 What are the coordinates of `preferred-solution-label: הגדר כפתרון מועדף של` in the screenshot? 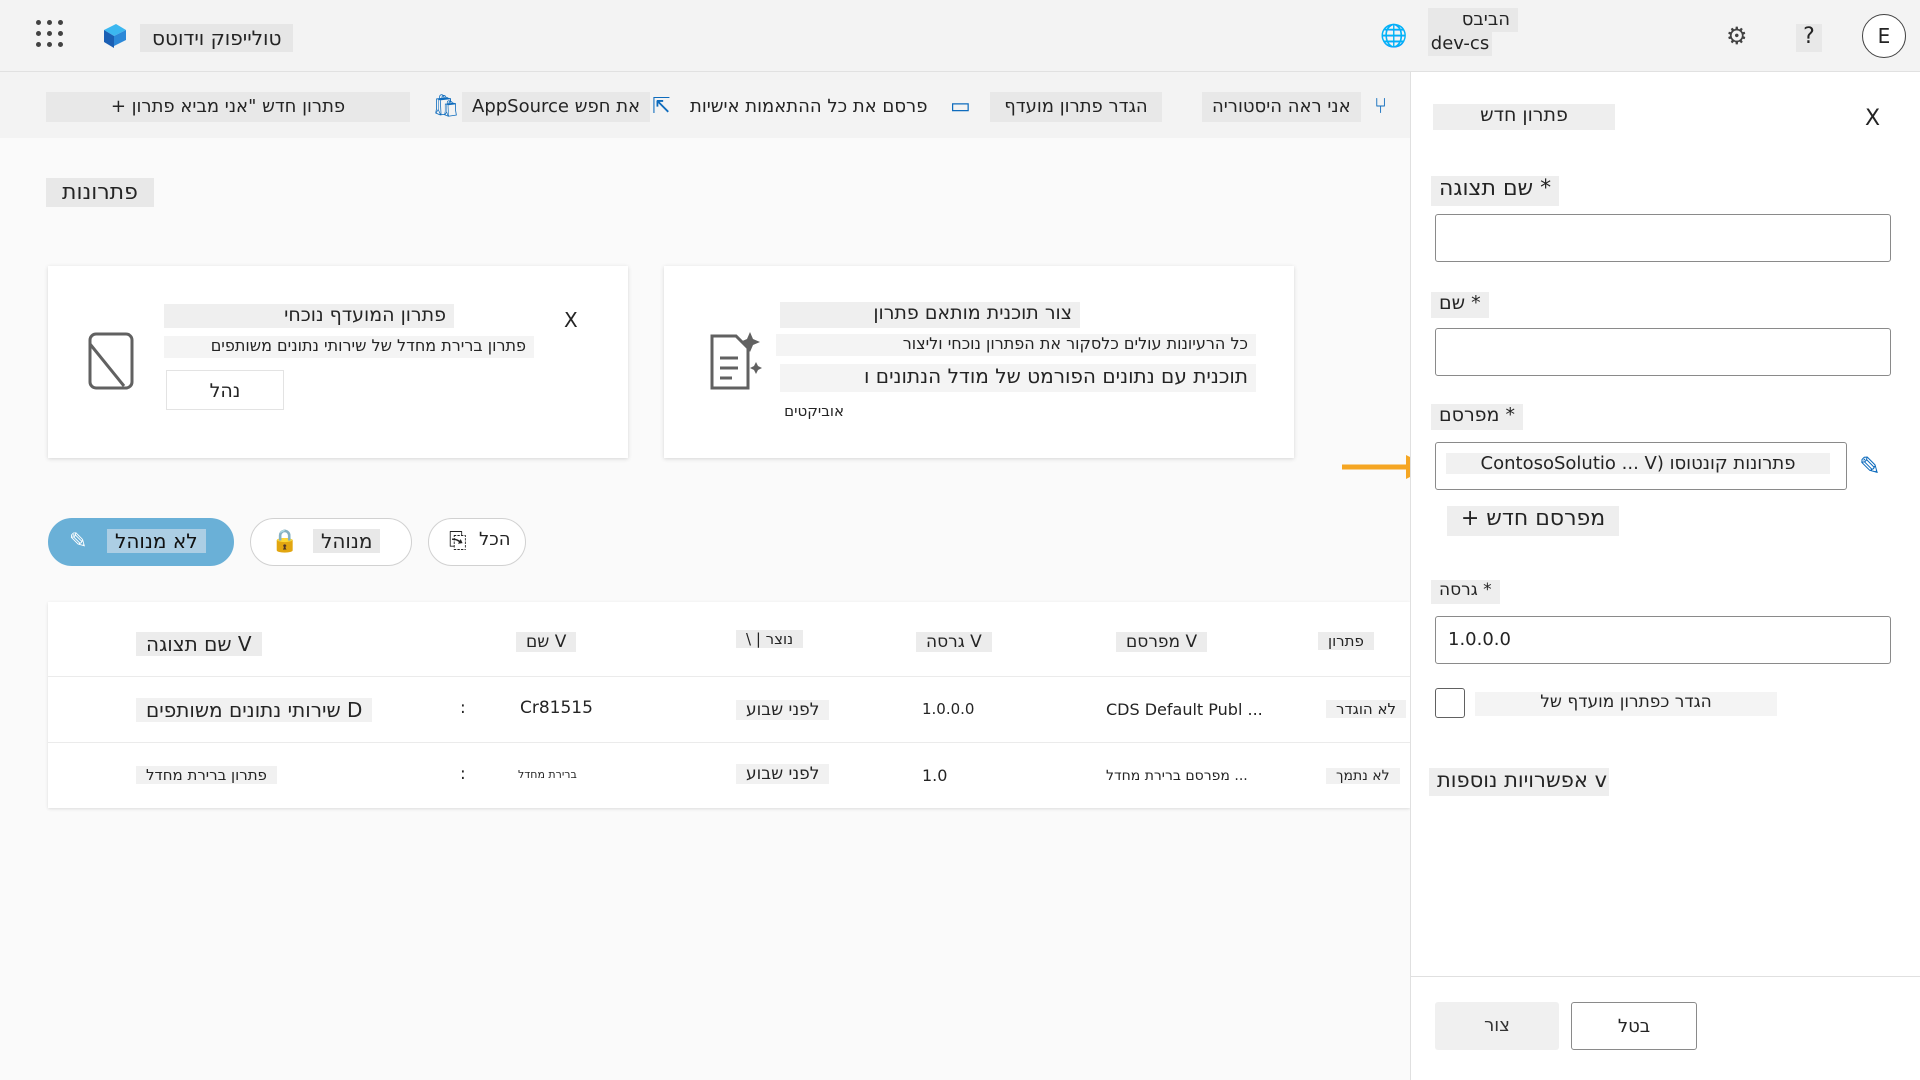 It's located at (1626, 704).